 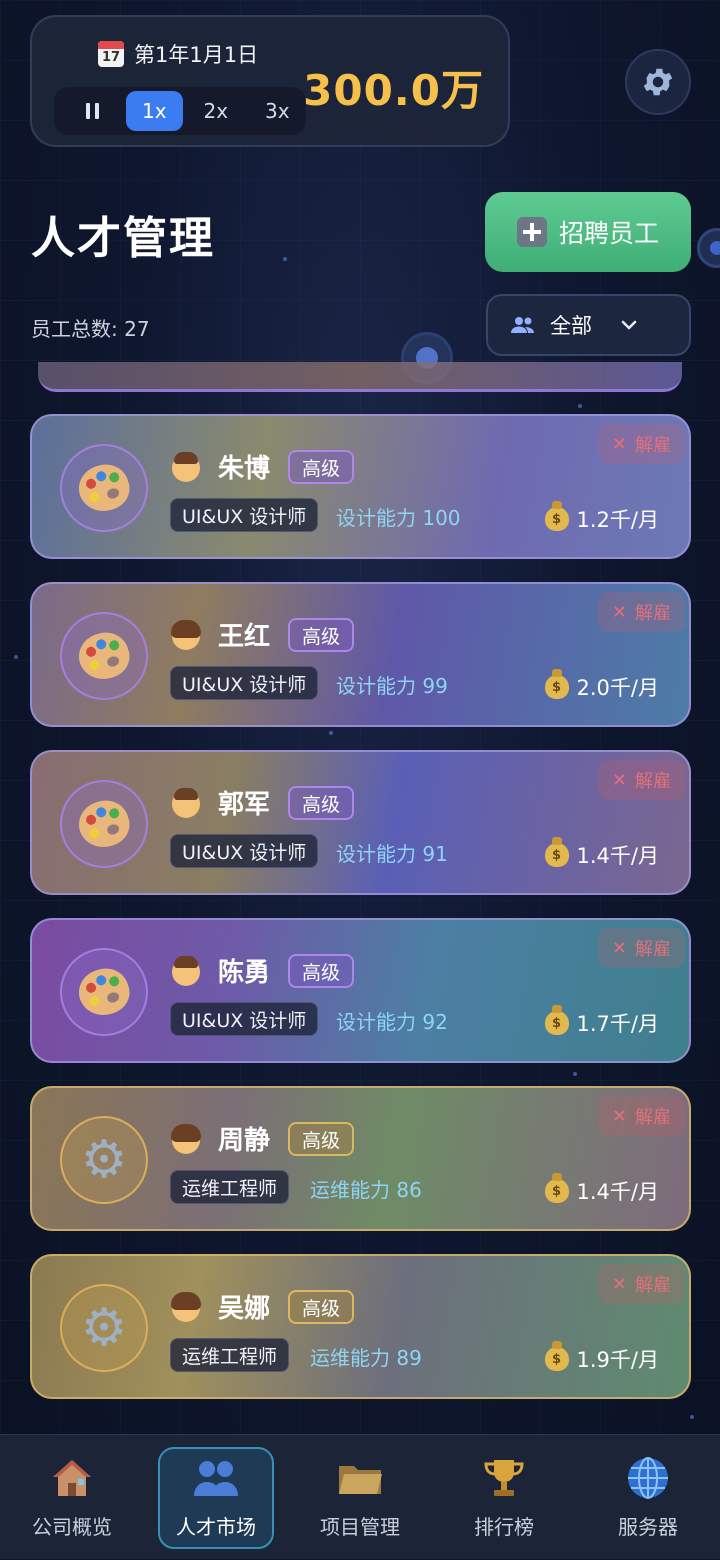 I want to click on folder-icon, so click(x=360, y=1478).